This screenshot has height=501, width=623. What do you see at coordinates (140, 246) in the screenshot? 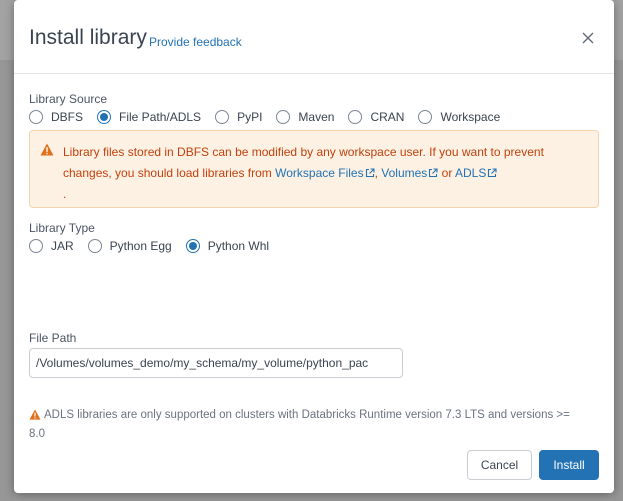
I see `radio-python-egg-label: Python Egg` at bounding box center [140, 246].